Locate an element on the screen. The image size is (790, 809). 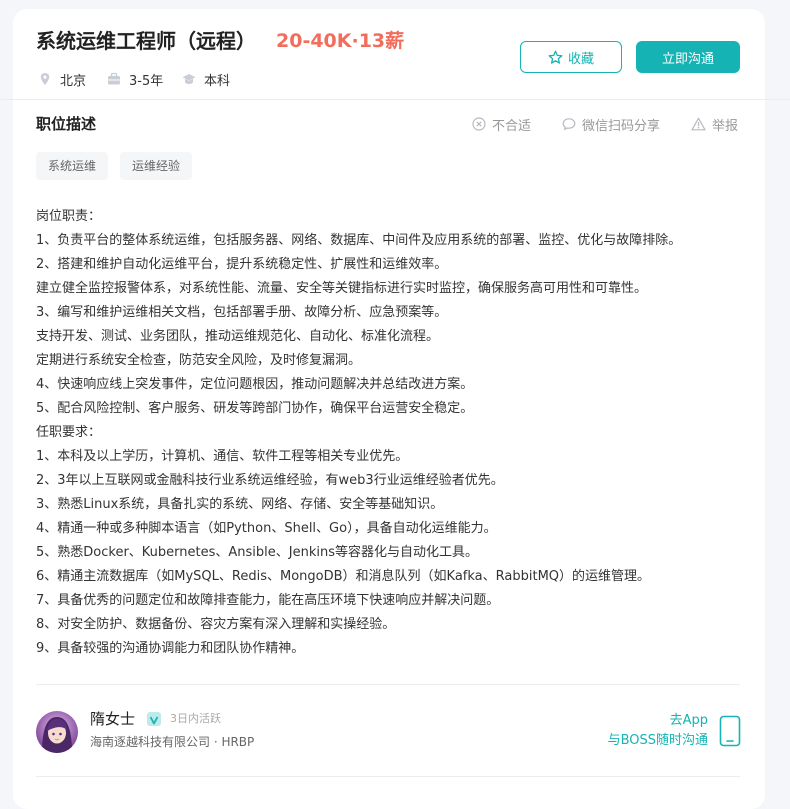
phone-icon is located at coordinates (730, 733).